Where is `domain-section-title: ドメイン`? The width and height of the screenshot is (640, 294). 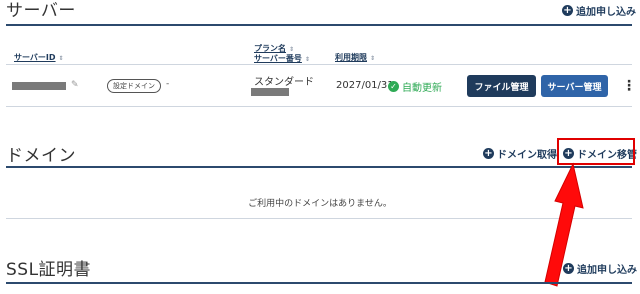
domain-section-title: ドメイン is located at coordinates (41, 156).